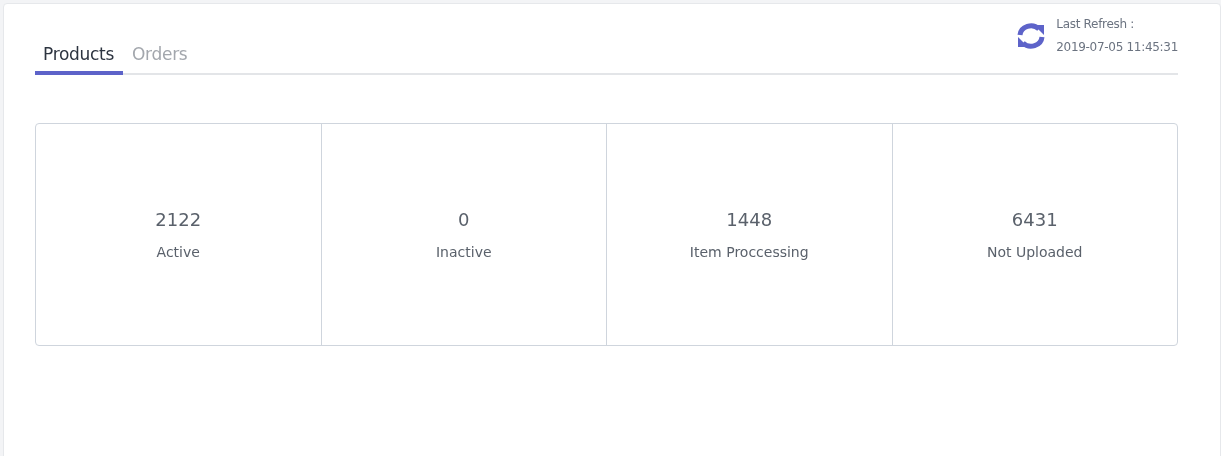 Image resolution: width=1221 pixels, height=456 pixels. What do you see at coordinates (749, 219) in the screenshot?
I see `stat-value: 1448` at bounding box center [749, 219].